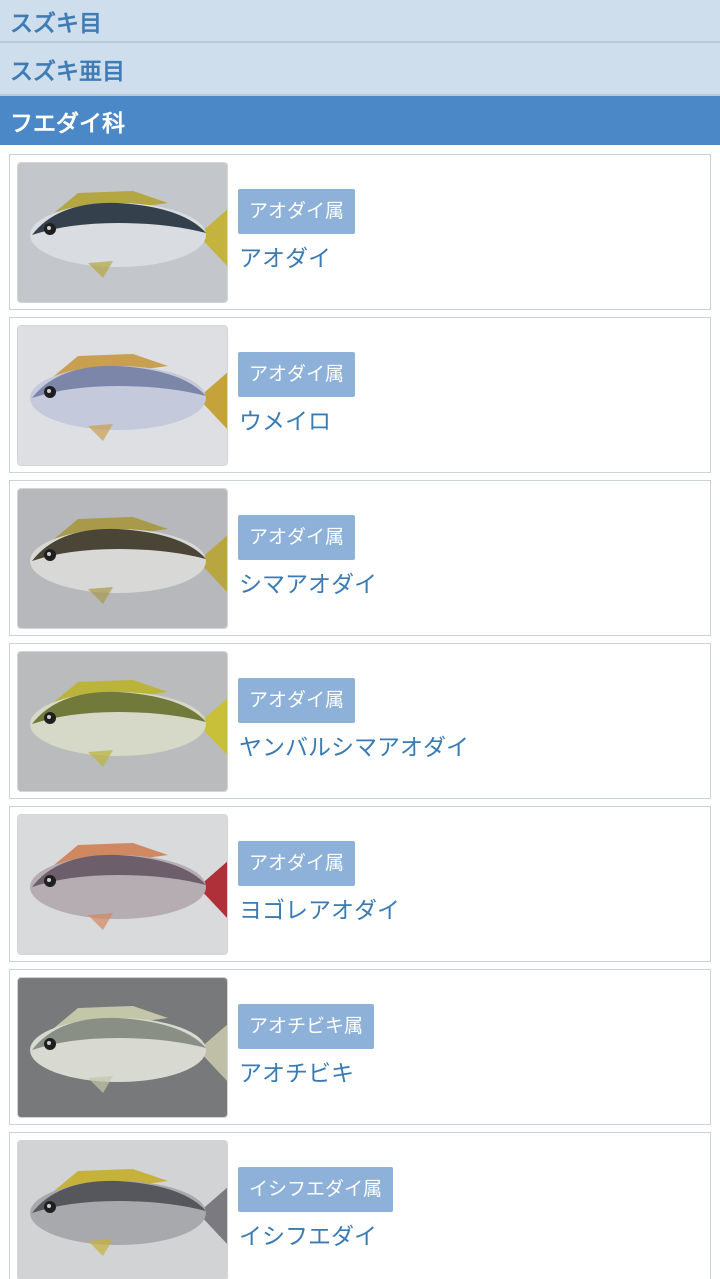 This screenshot has width=720, height=1279. What do you see at coordinates (360, 721) in the screenshot?
I see `fish-list-item: アオダイ属ヤンバルシマアオダイ` at bounding box center [360, 721].